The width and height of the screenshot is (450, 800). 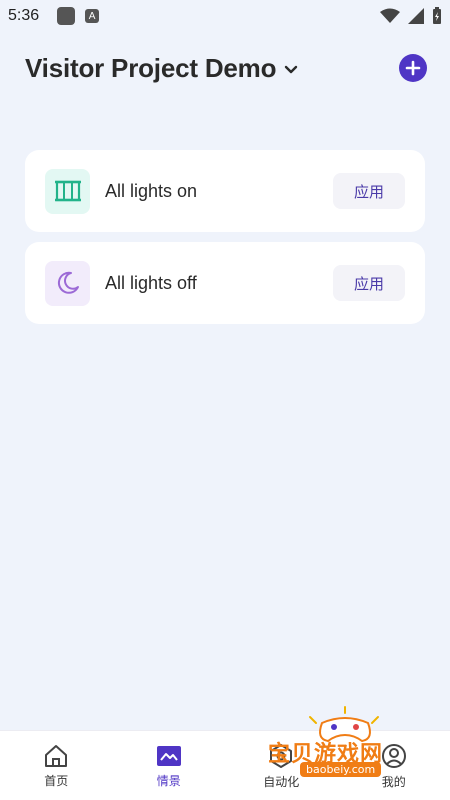 What do you see at coordinates (168, 756) in the screenshot?
I see `scene-icon` at bounding box center [168, 756].